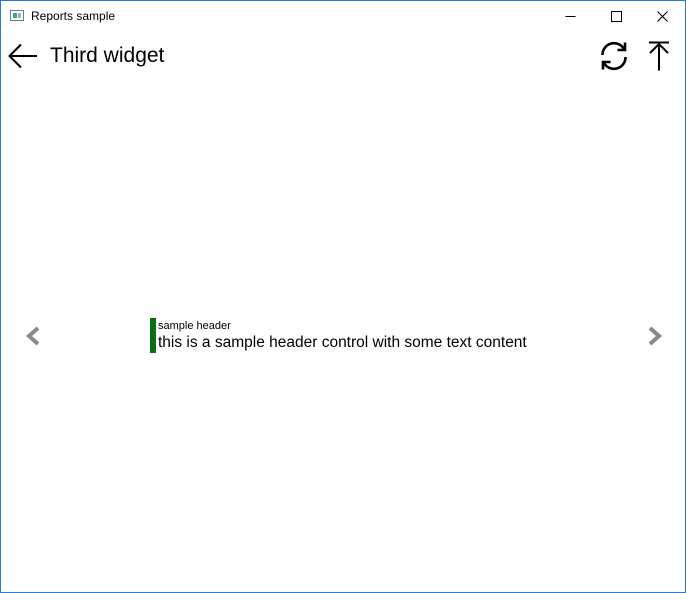  Describe the element at coordinates (73, 16) in the screenshot. I see `window-title: Reports sample` at that location.